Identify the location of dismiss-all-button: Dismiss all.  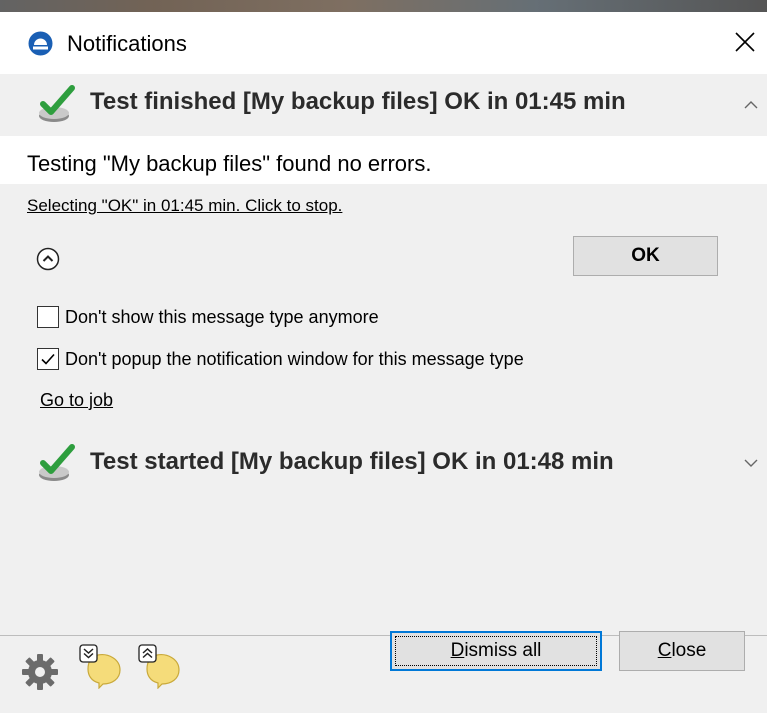
(496, 651).